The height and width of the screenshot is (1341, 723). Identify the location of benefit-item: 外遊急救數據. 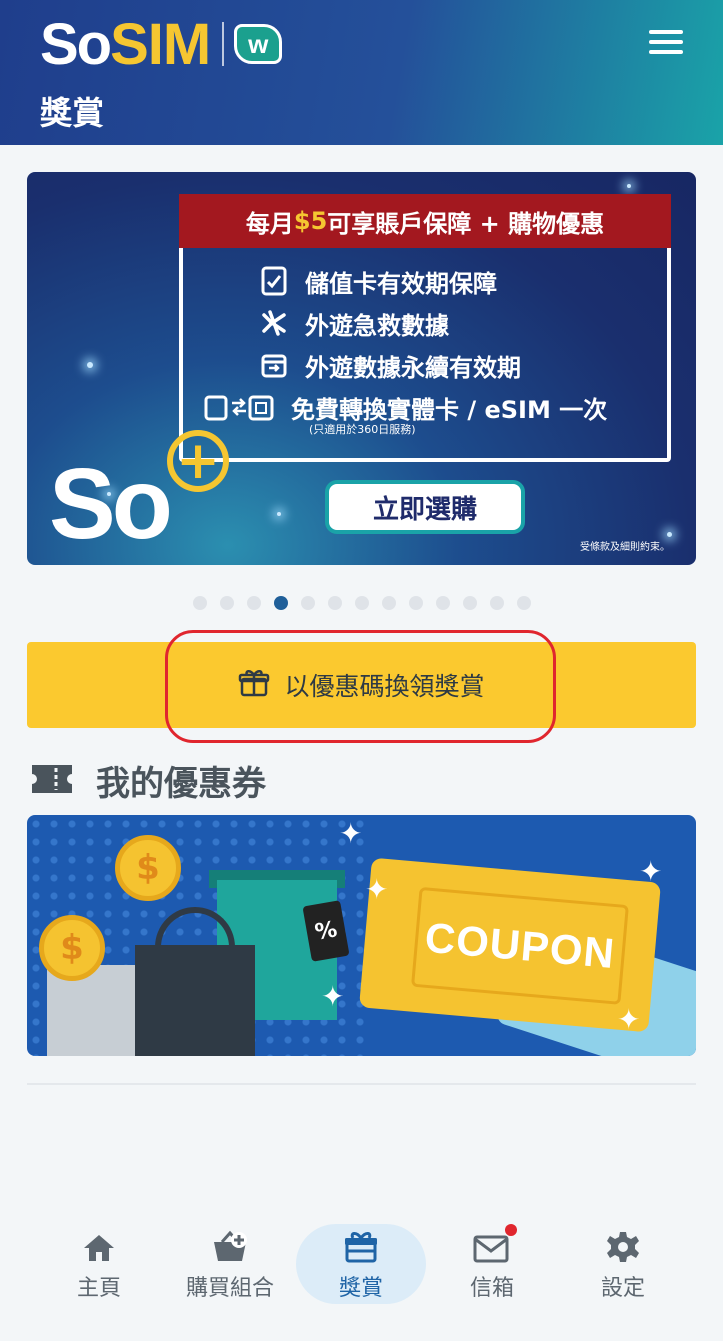
(433, 323).